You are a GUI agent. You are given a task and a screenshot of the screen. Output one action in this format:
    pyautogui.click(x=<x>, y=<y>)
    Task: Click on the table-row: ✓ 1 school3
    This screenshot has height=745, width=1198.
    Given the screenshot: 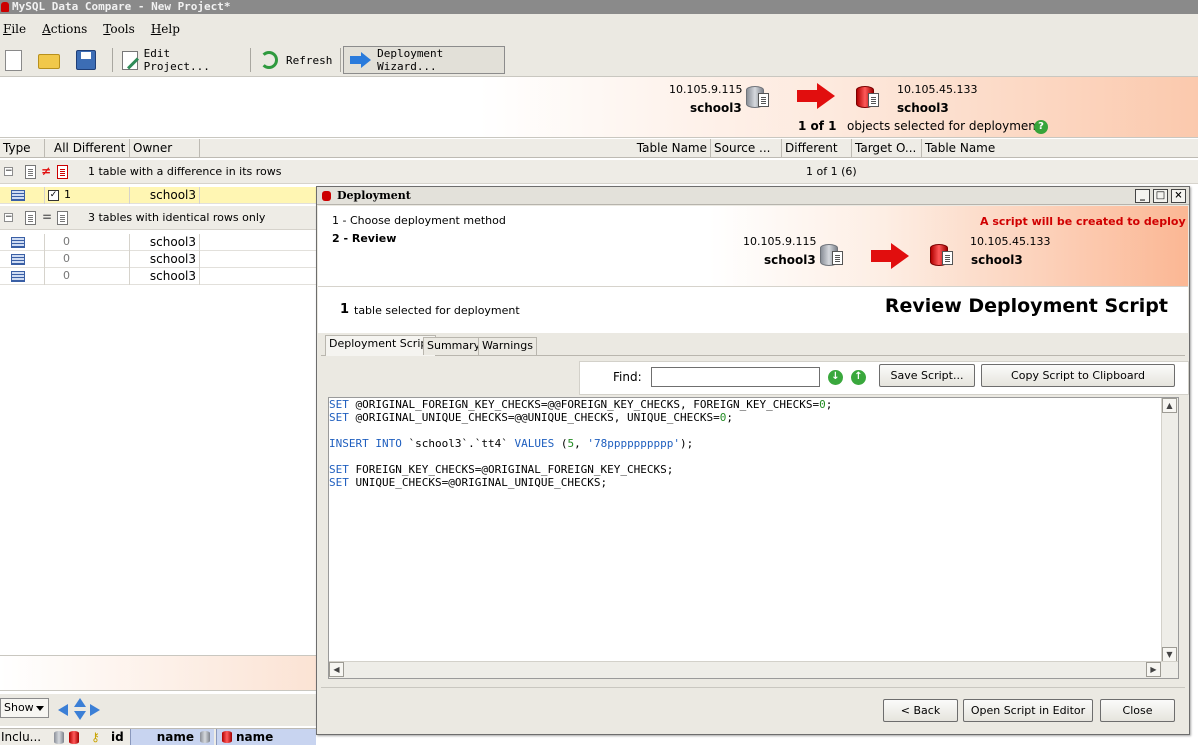 What is the action you would take?
    pyautogui.click(x=158, y=195)
    